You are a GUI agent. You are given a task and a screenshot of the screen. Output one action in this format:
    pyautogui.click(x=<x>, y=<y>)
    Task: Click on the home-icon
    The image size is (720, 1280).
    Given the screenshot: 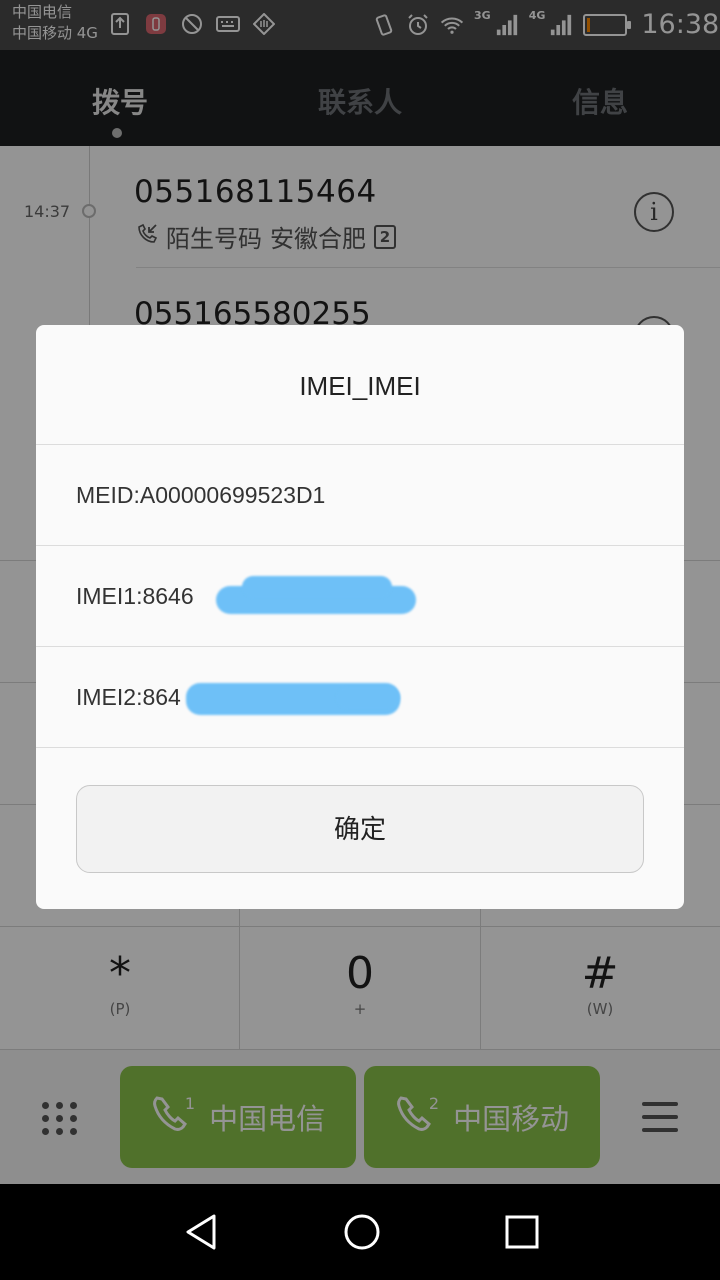 What is the action you would take?
    pyautogui.click(x=362, y=1232)
    